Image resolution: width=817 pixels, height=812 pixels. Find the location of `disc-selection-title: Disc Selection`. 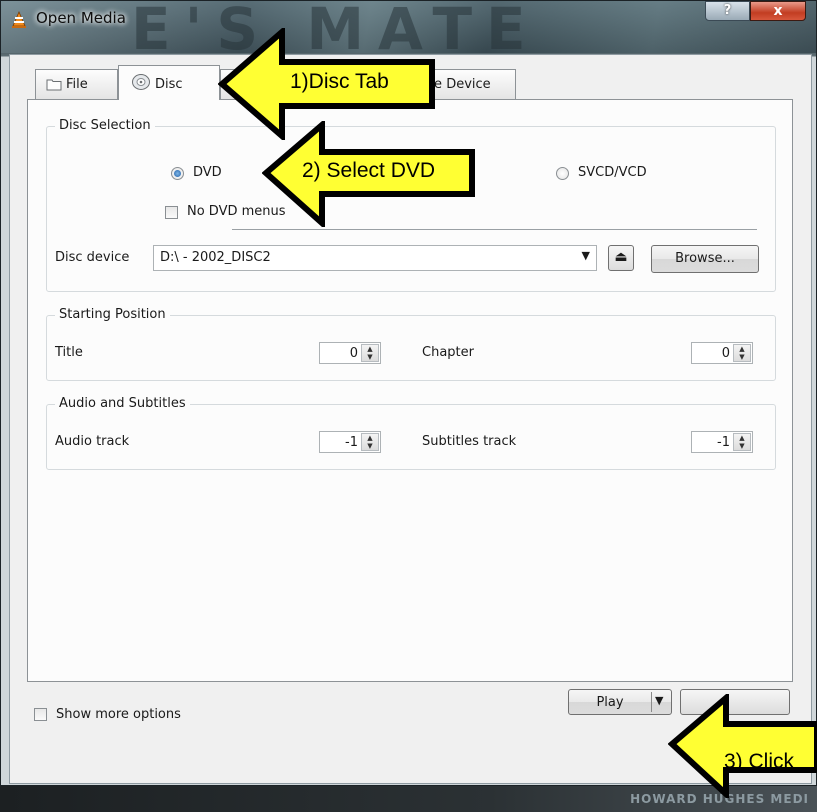

disc-selection-title: Disc Selection is located at coordinates (105, 125).